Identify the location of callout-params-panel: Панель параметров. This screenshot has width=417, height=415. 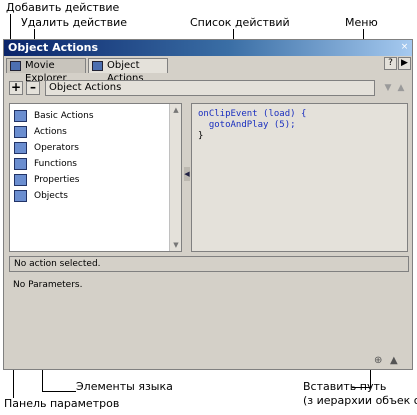
(62, 403).